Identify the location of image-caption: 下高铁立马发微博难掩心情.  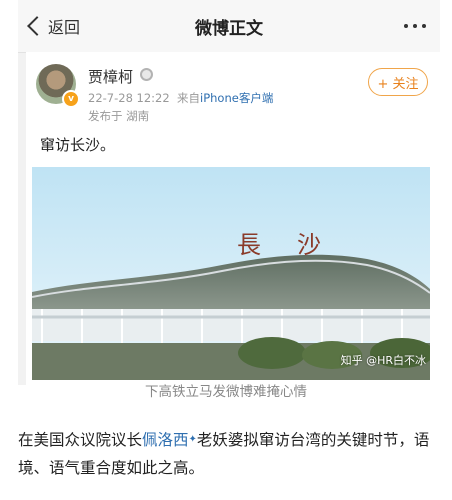
(226, 392).